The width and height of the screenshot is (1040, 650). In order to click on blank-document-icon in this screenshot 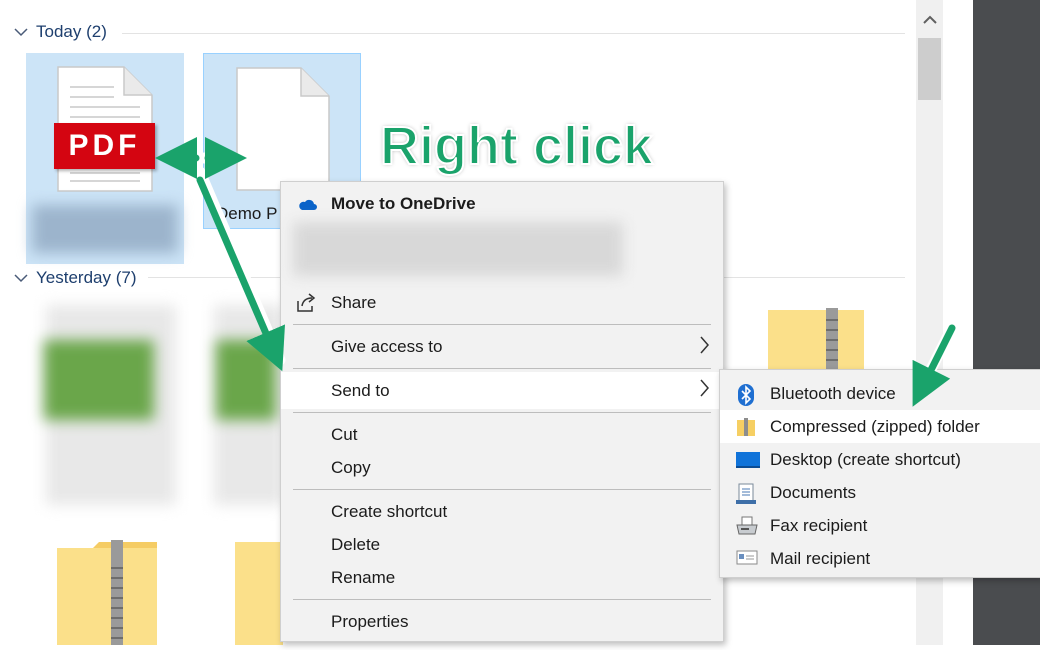, I will do `click(283, 129)`.